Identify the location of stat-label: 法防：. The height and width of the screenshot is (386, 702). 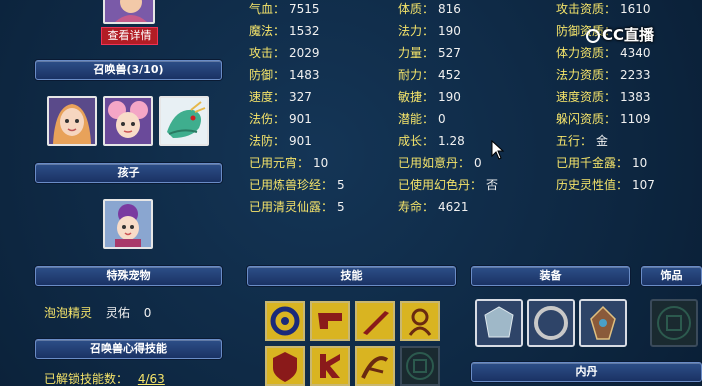
(267, 141).